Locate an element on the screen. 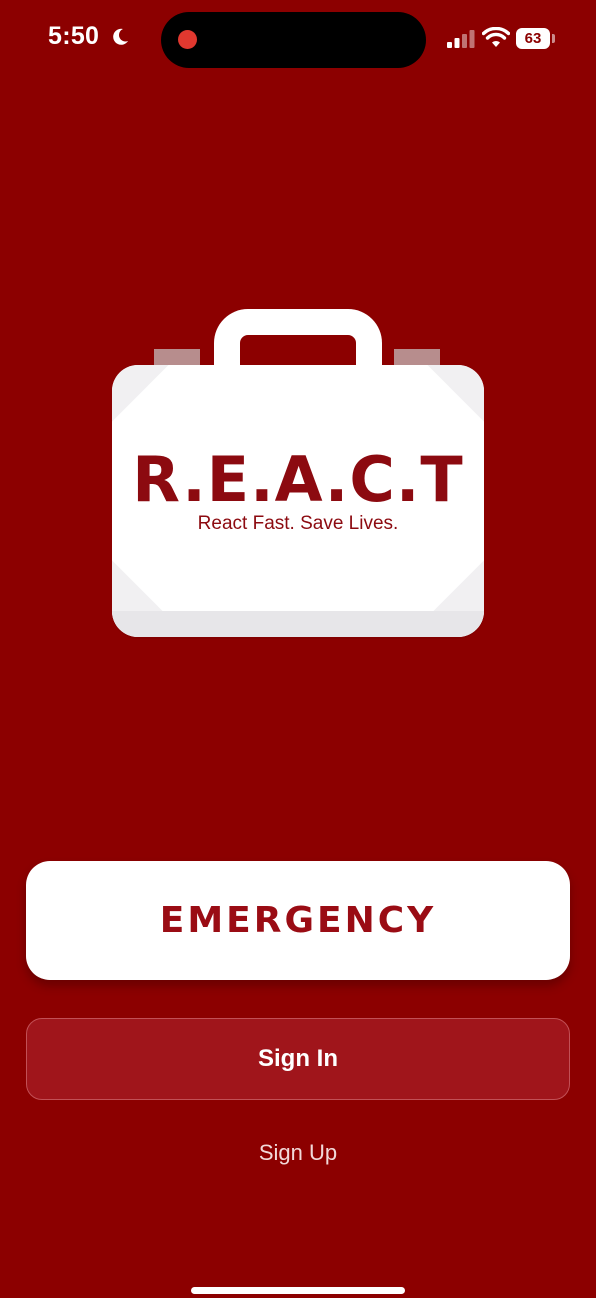 This screenshot has height=1298, width=596. sign-in-button-label: Sign In is located at coordinates (298, 1058).